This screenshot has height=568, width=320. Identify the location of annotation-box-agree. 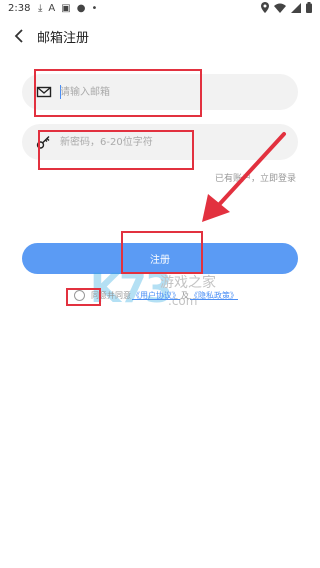
(83, 297).